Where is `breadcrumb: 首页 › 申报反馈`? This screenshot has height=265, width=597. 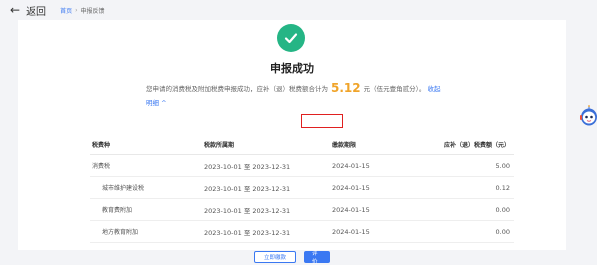
breadcrumb: 首页 › 申报反馈 is located at coordinates (82, 10).